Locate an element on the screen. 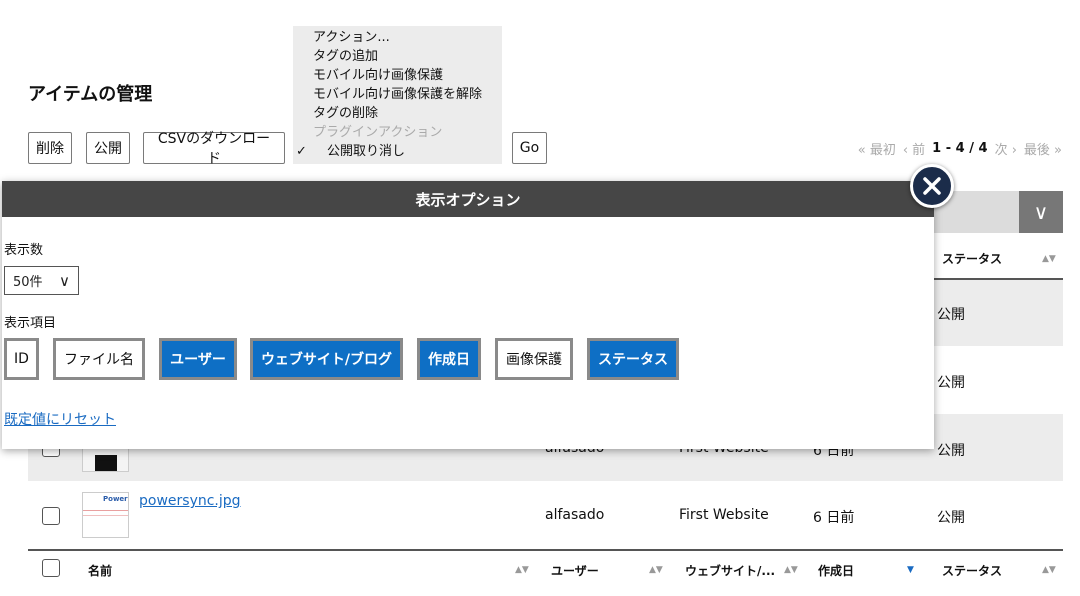 Image resolution: width=1080 pixels, height=596 pixels. action-option-label: 公開取り消し is located at coordinates (366, 151).